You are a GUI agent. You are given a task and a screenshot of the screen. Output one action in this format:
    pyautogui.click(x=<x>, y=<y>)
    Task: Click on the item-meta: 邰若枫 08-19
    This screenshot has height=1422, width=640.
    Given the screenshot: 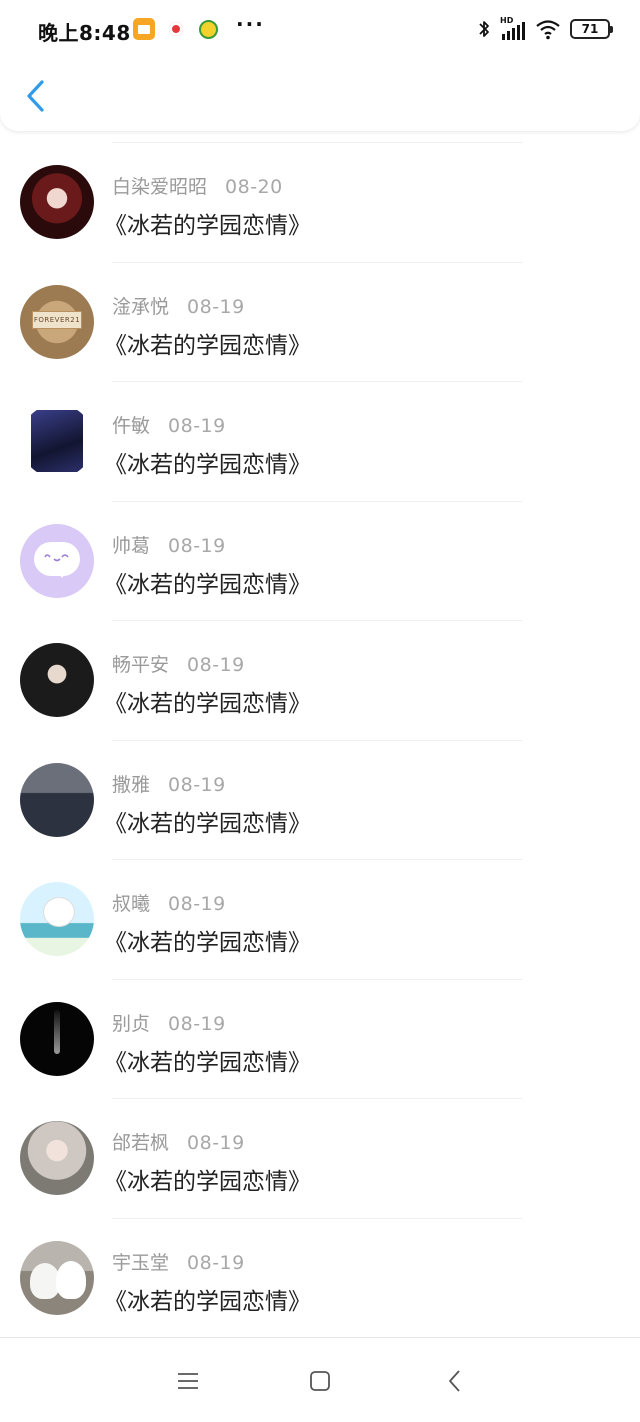 What is the action you would take?
    pyautogui.click(x=178, y=1141)
    